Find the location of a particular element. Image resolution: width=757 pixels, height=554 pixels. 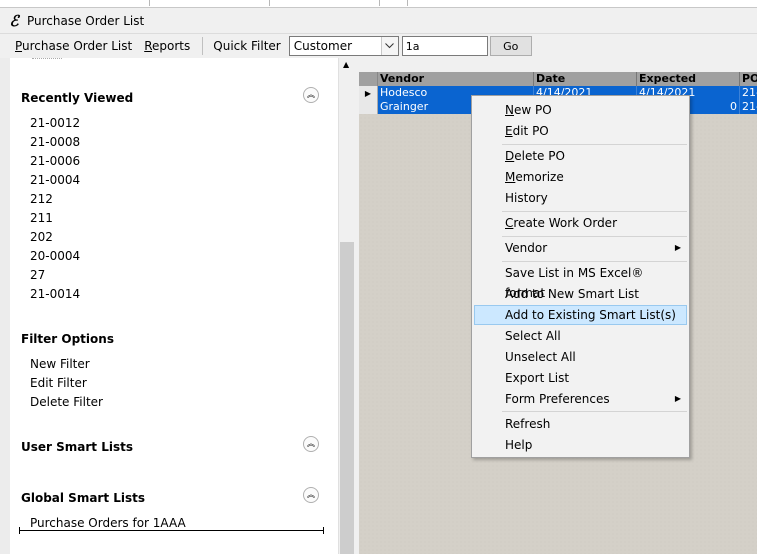

label: dit PO is located at coordinates (530, 131).